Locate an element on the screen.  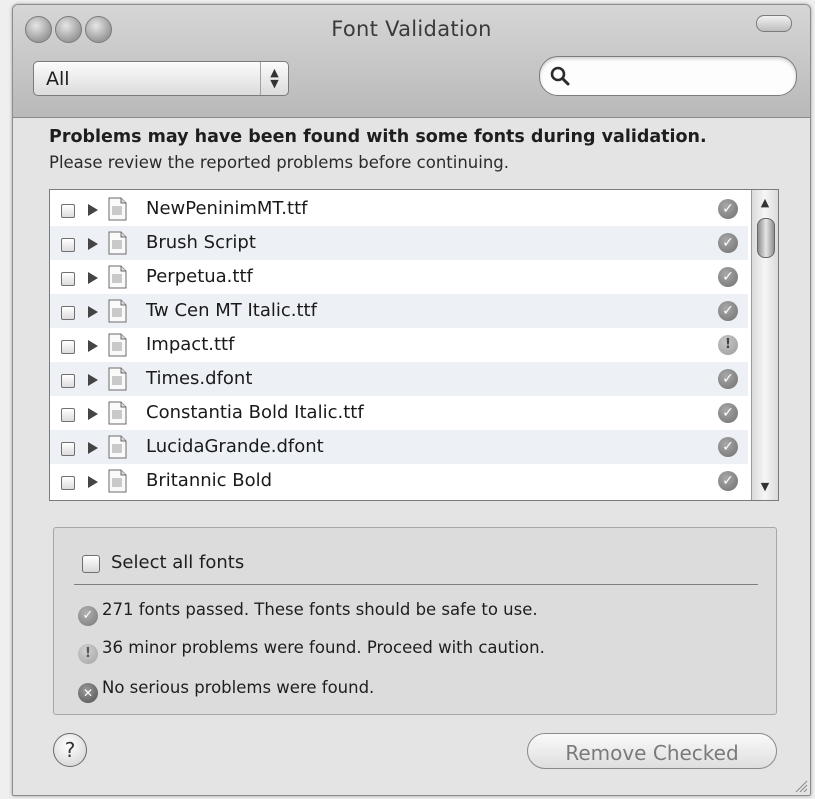
list-item: LucidaGrande.dfont ✓ is located at coordinates (399, 447).